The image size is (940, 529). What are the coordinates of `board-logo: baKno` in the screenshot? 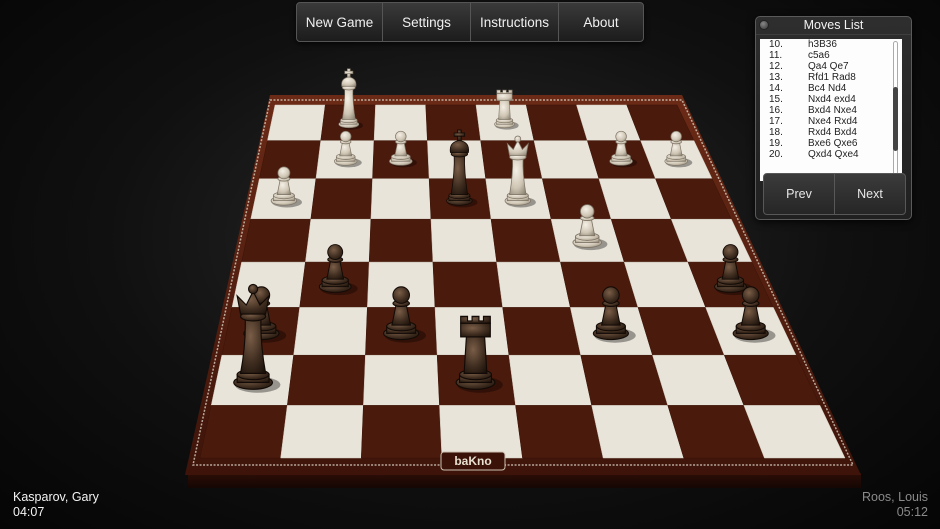 It's located at (472, 461).